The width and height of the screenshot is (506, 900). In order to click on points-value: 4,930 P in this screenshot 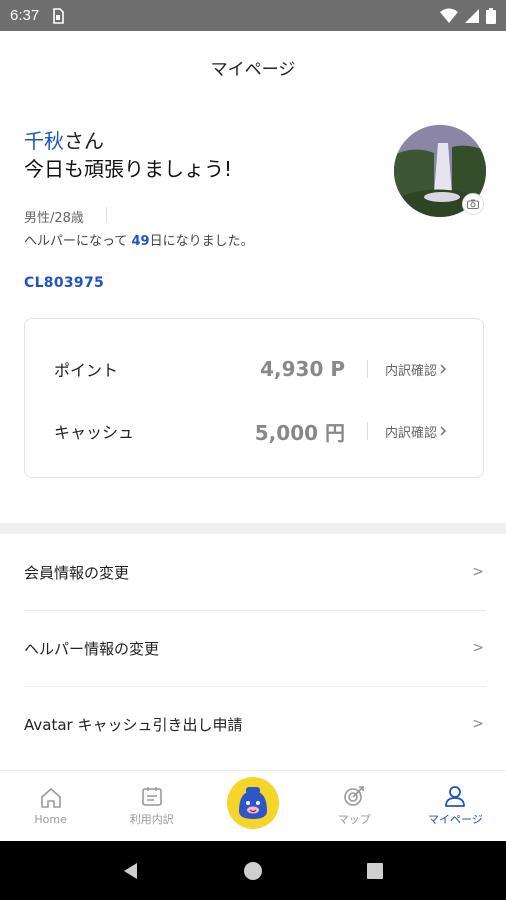, I will do `click(302, 369)`.